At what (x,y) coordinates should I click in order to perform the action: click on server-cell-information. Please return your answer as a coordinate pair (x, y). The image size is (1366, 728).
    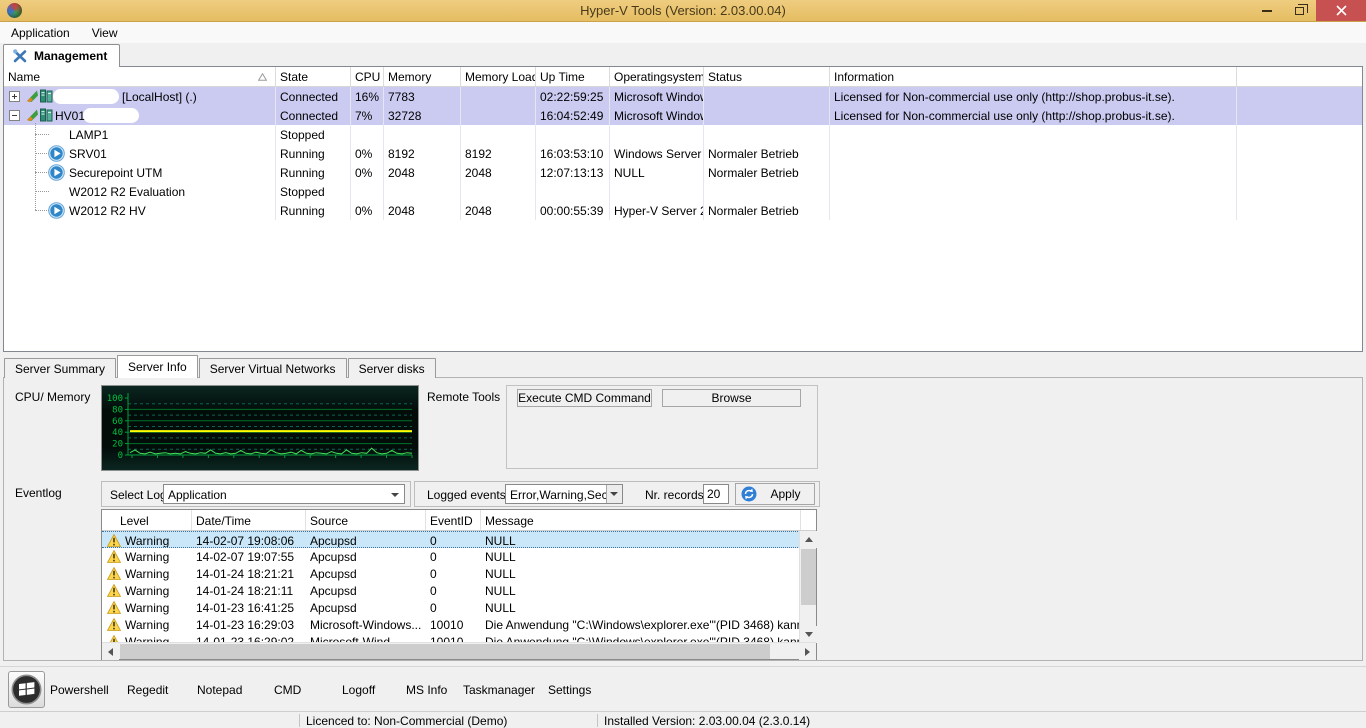
    Looking at the image, I should click on (1033, 191).